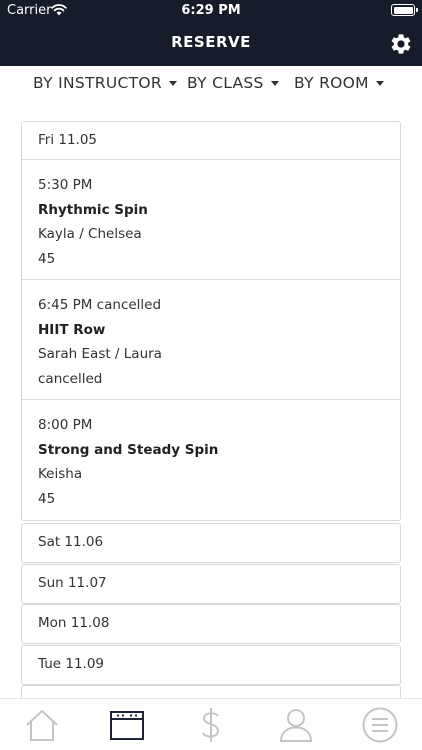  I want to click on day-header: Mon 11.08, so click(74, 623).